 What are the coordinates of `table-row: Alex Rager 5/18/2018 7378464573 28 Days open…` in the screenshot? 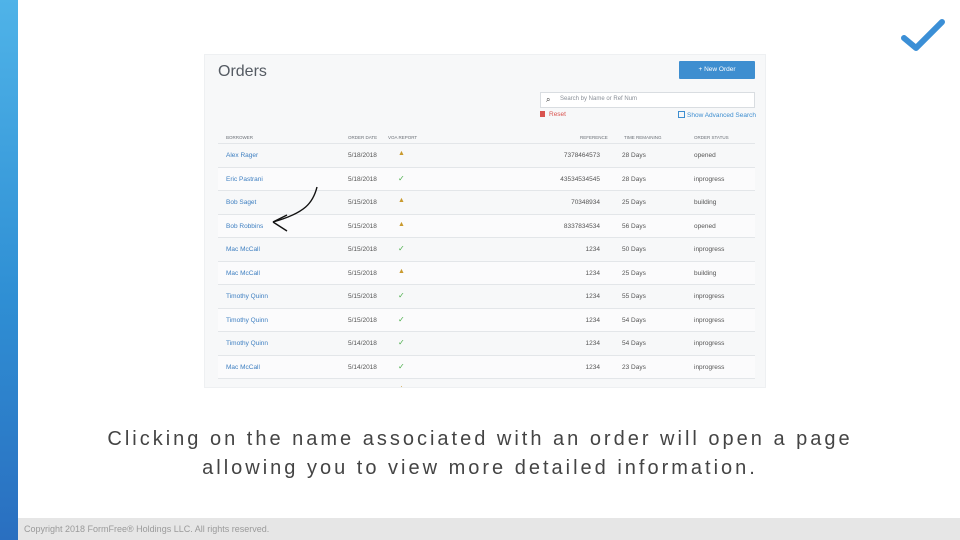 It's located at (486, 155).